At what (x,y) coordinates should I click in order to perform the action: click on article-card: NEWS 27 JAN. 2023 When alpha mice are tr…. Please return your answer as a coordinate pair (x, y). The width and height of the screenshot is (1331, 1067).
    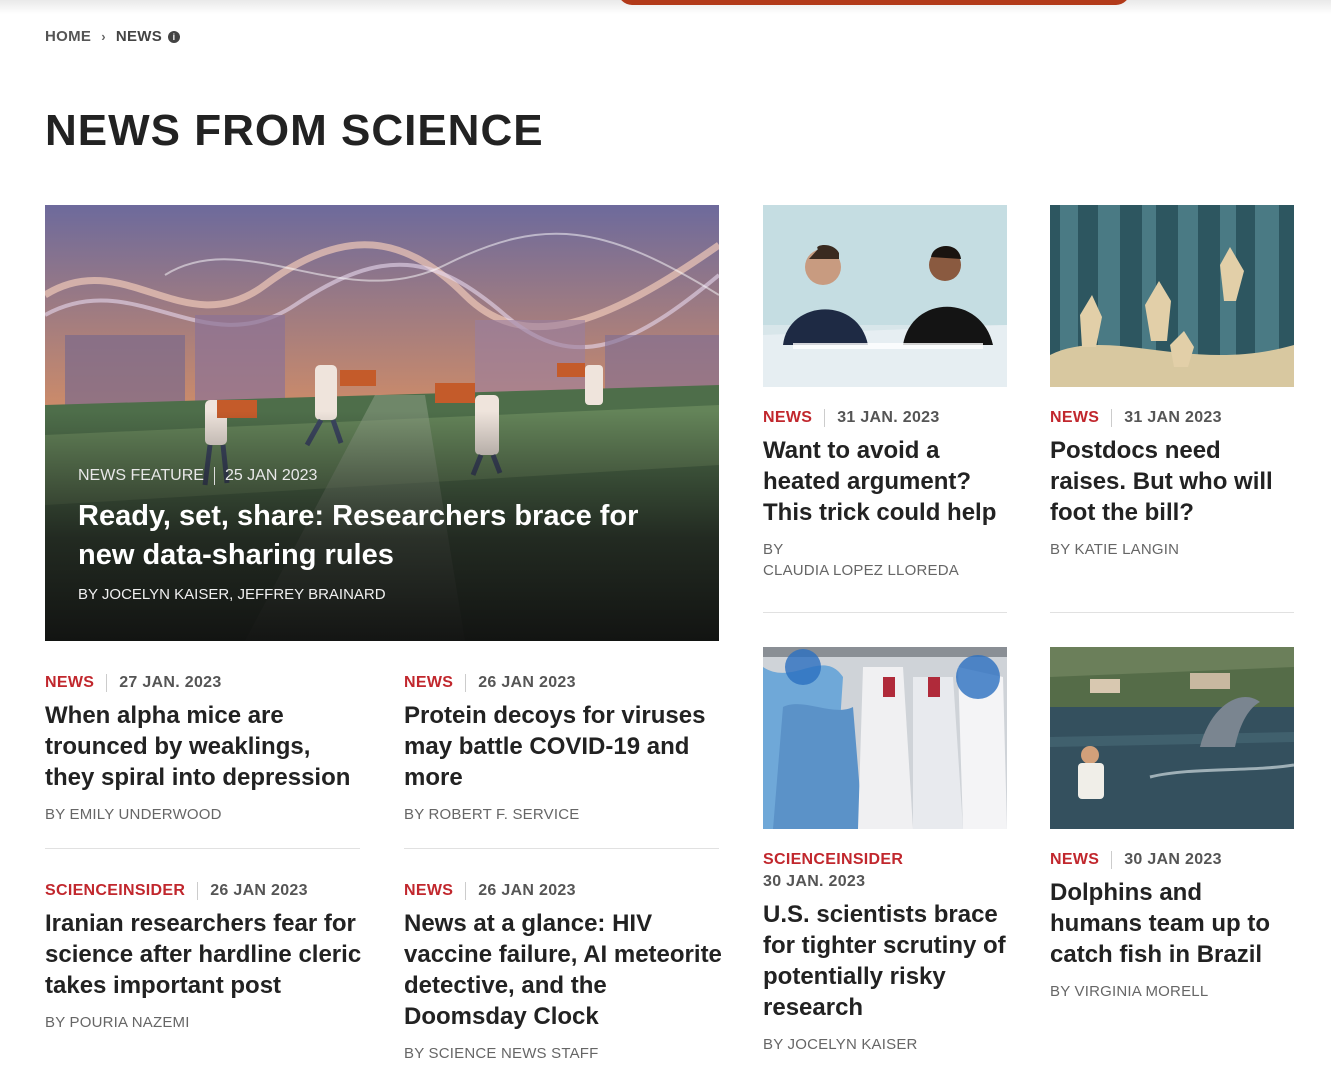
    Looking at the image, I should click on (205, 748).